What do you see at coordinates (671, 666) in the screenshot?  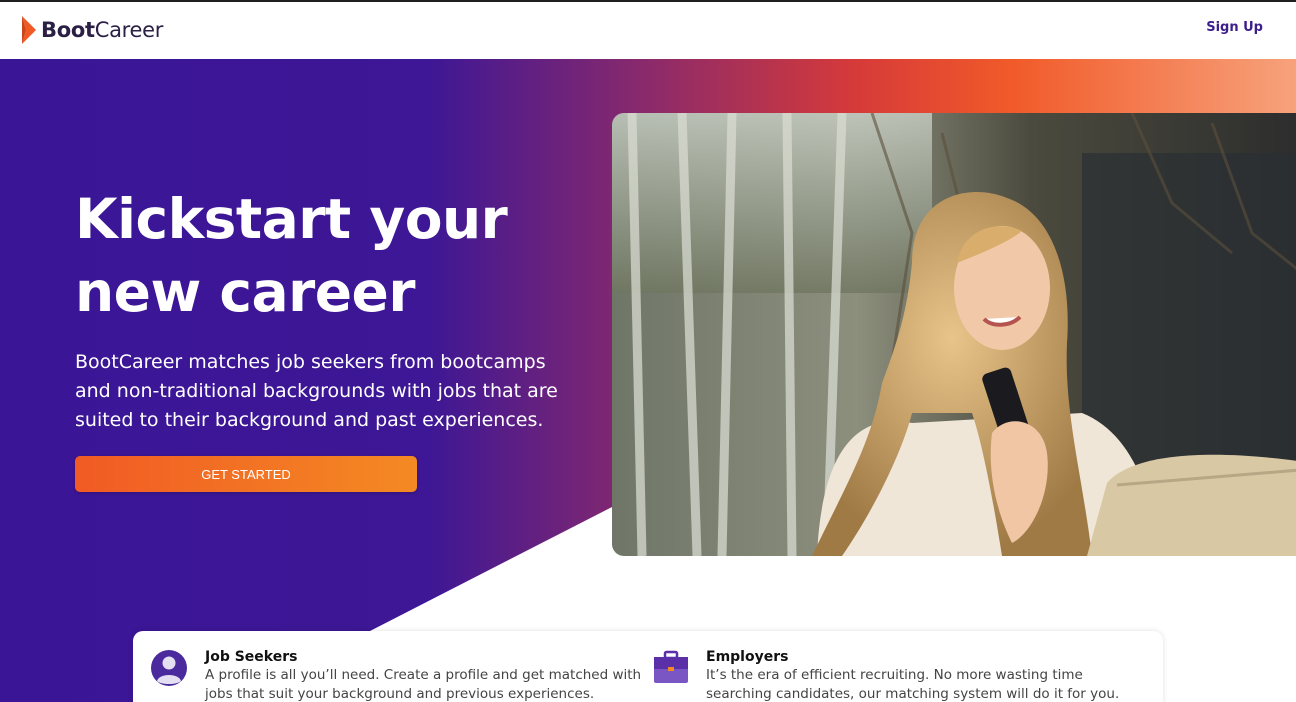 I see `briefcase-icon` at bounding box center [671, 666].